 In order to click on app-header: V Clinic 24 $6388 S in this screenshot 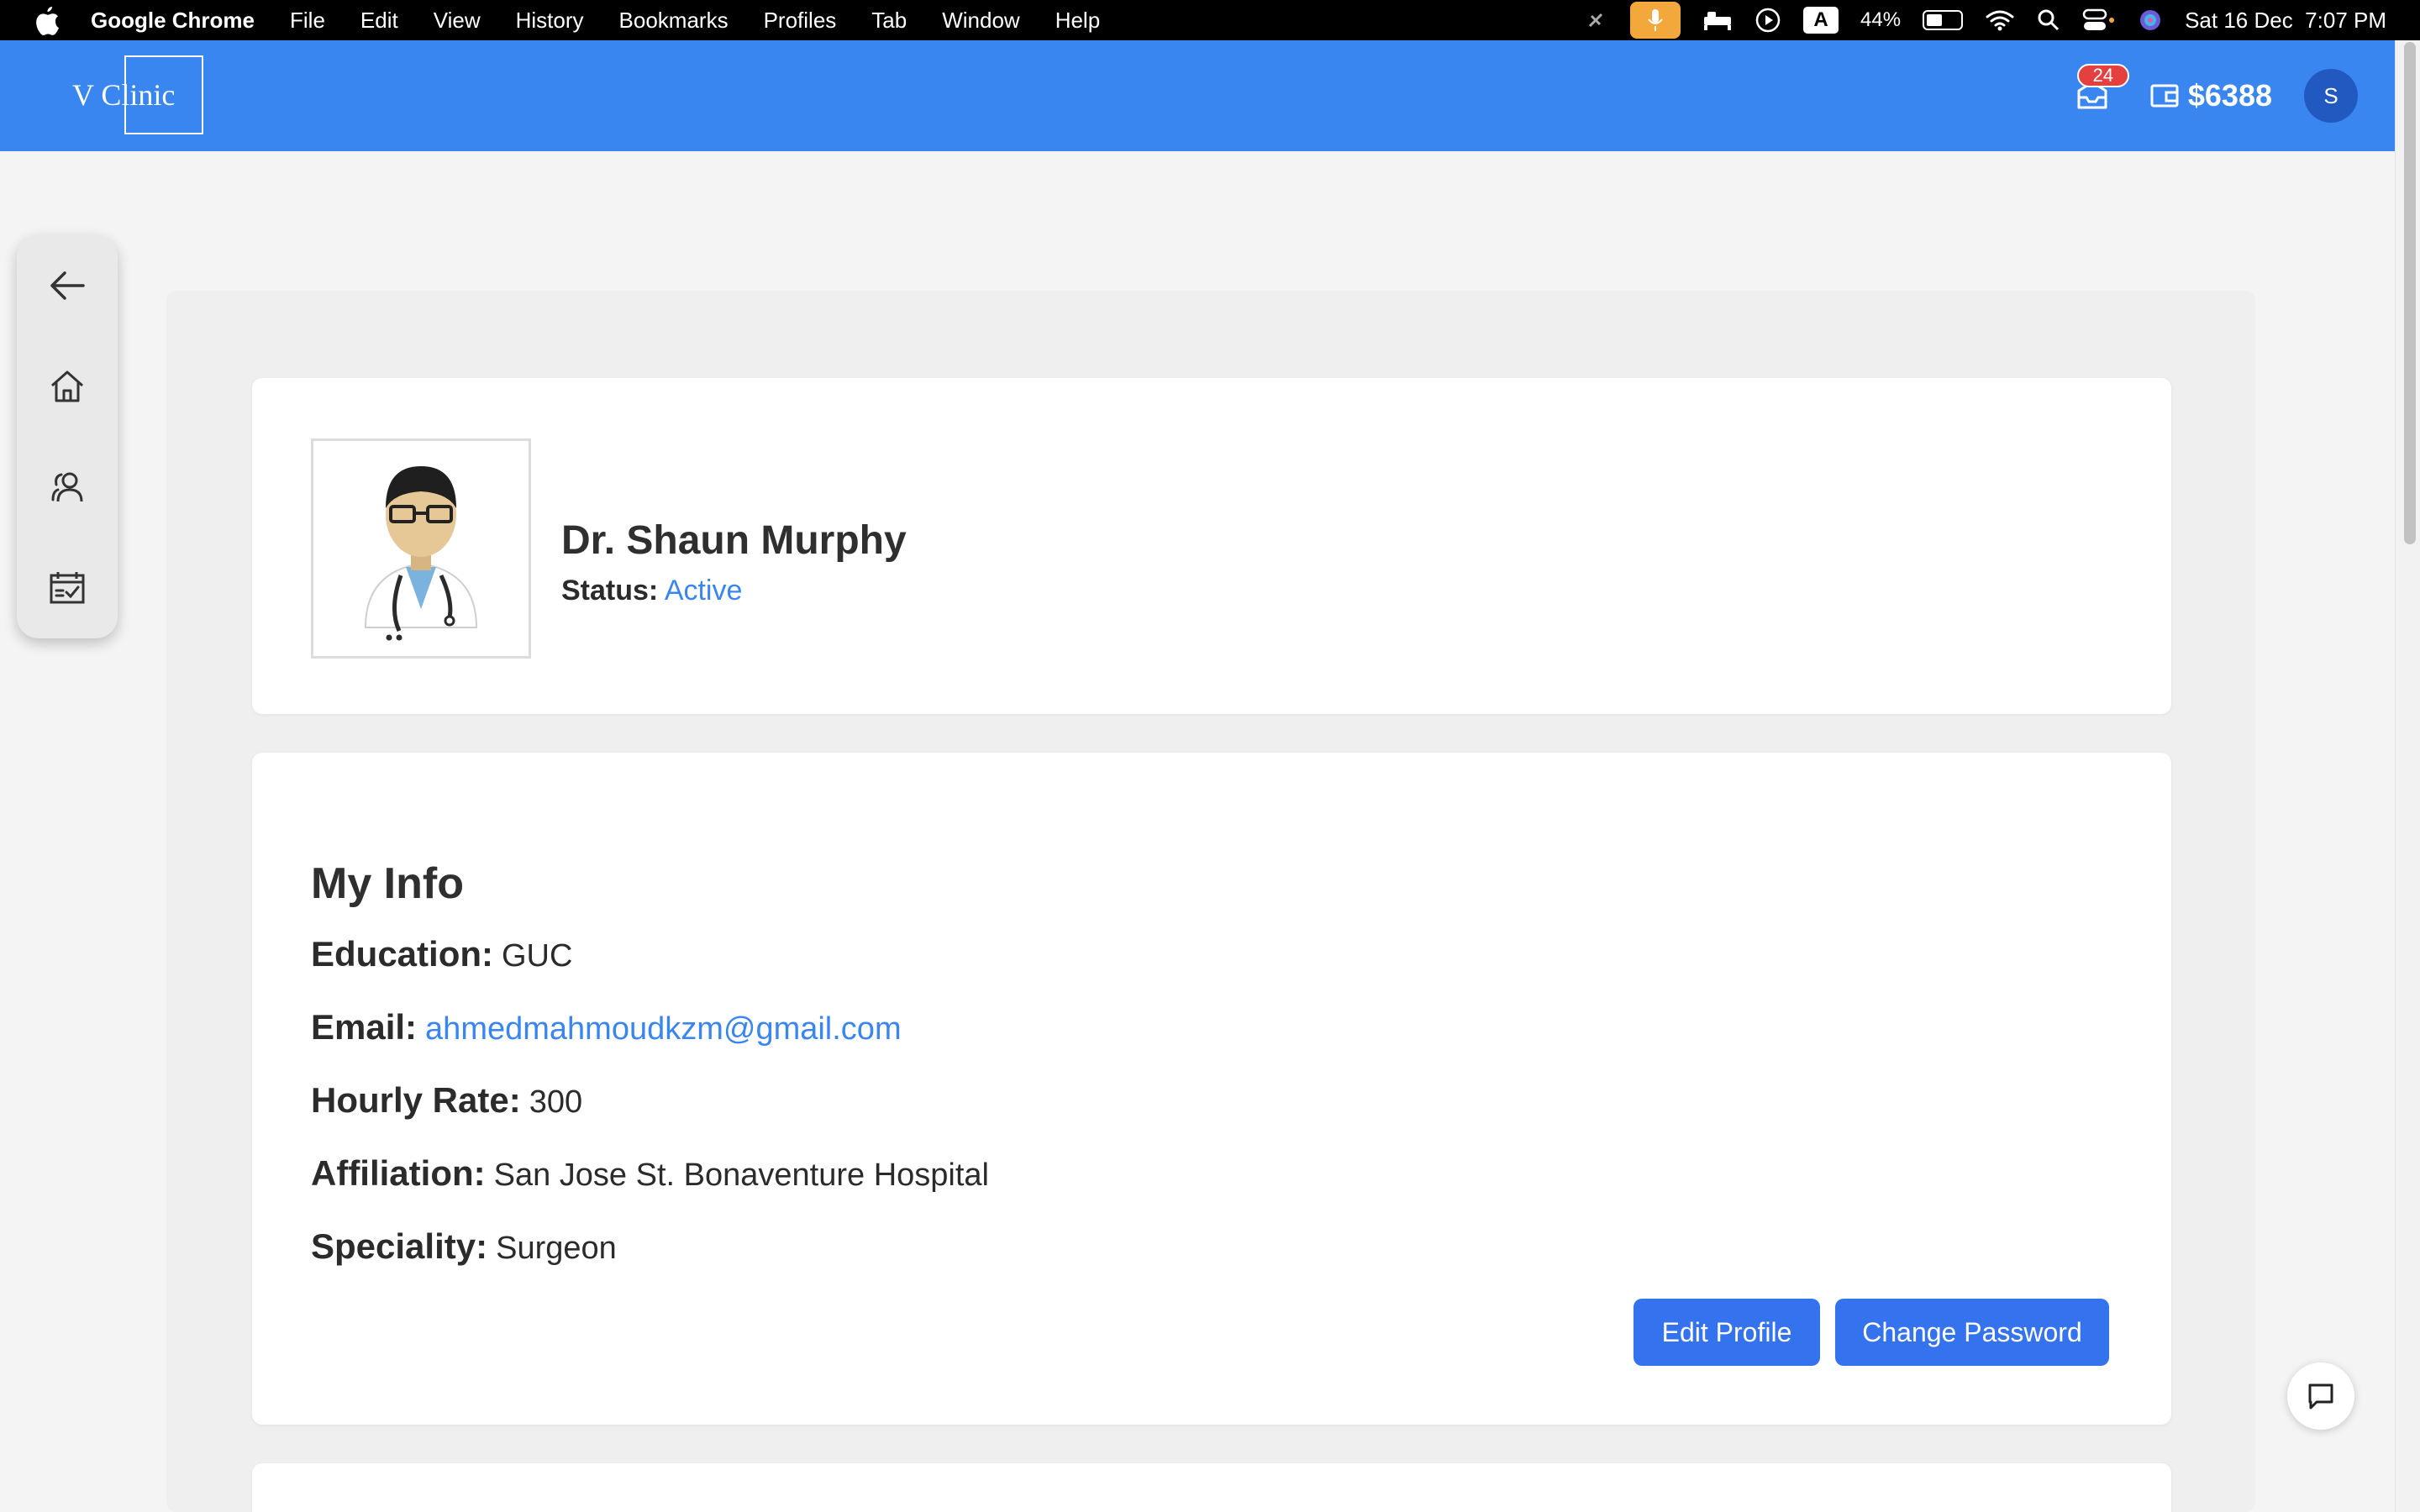, I will do `click(1197, 95)`.